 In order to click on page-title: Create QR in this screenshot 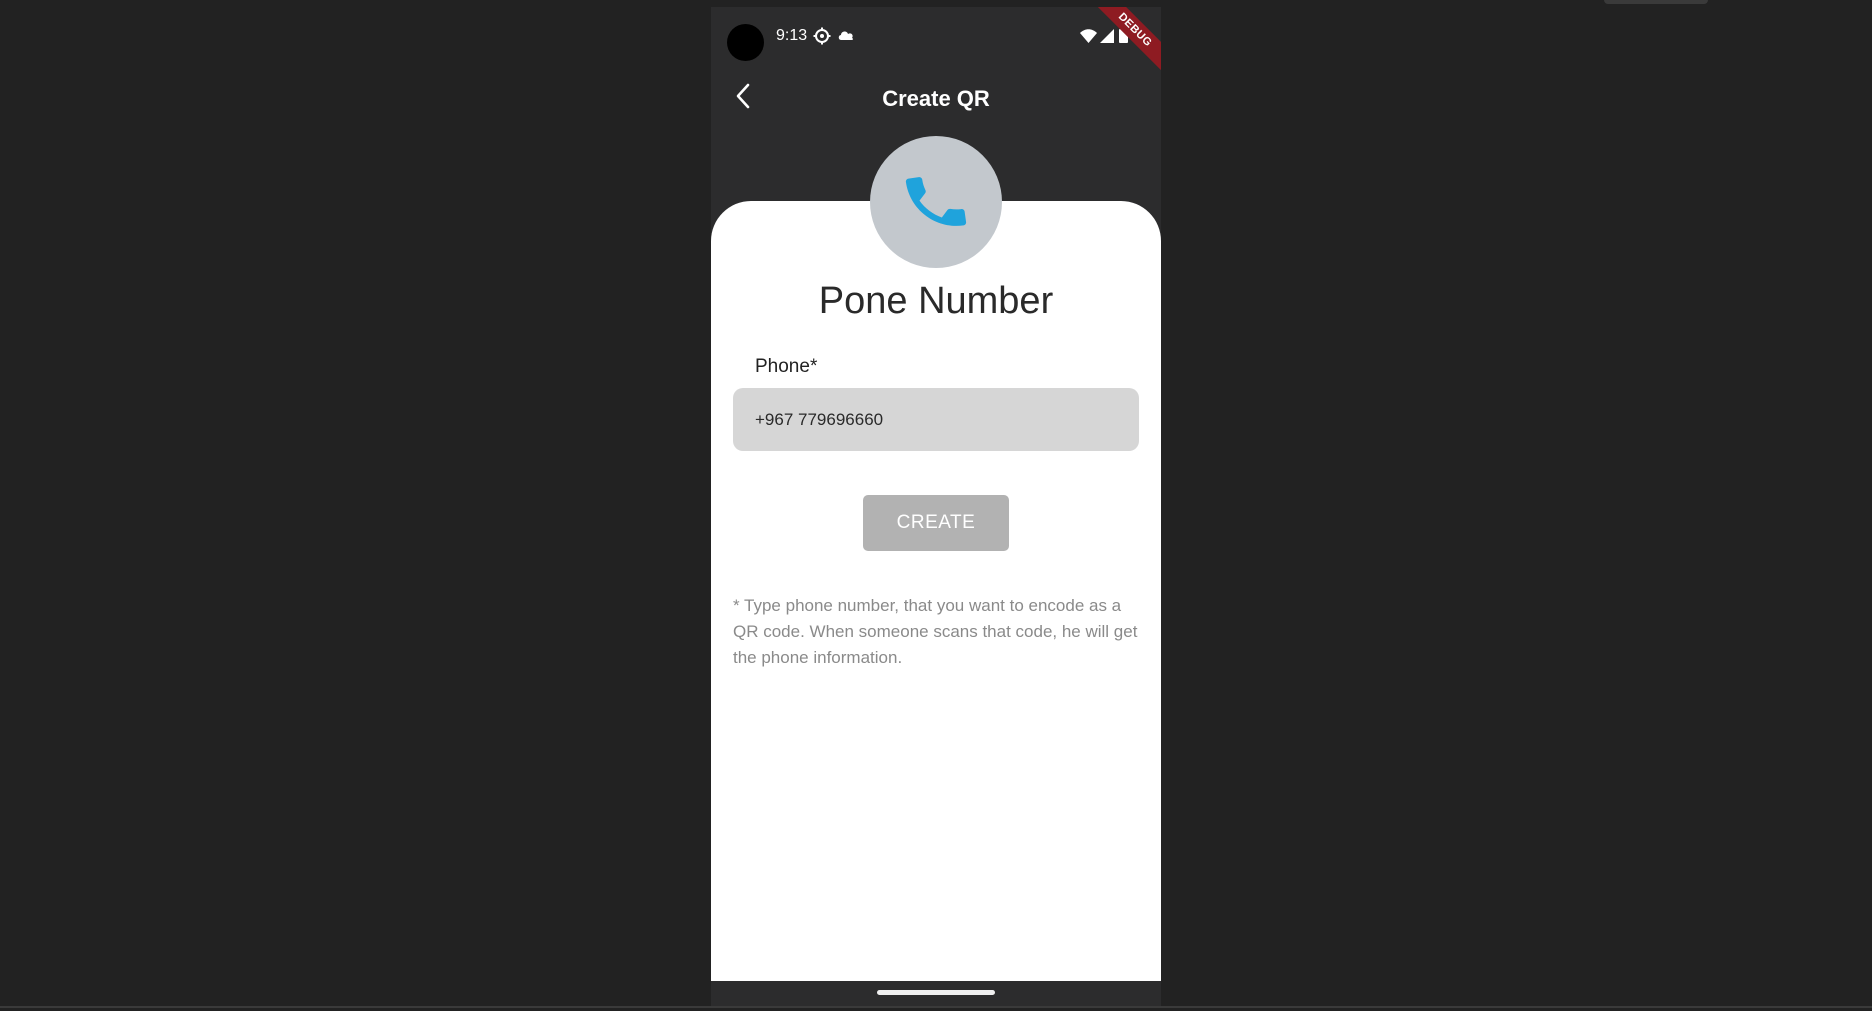, I will do `click(936, 98)`.